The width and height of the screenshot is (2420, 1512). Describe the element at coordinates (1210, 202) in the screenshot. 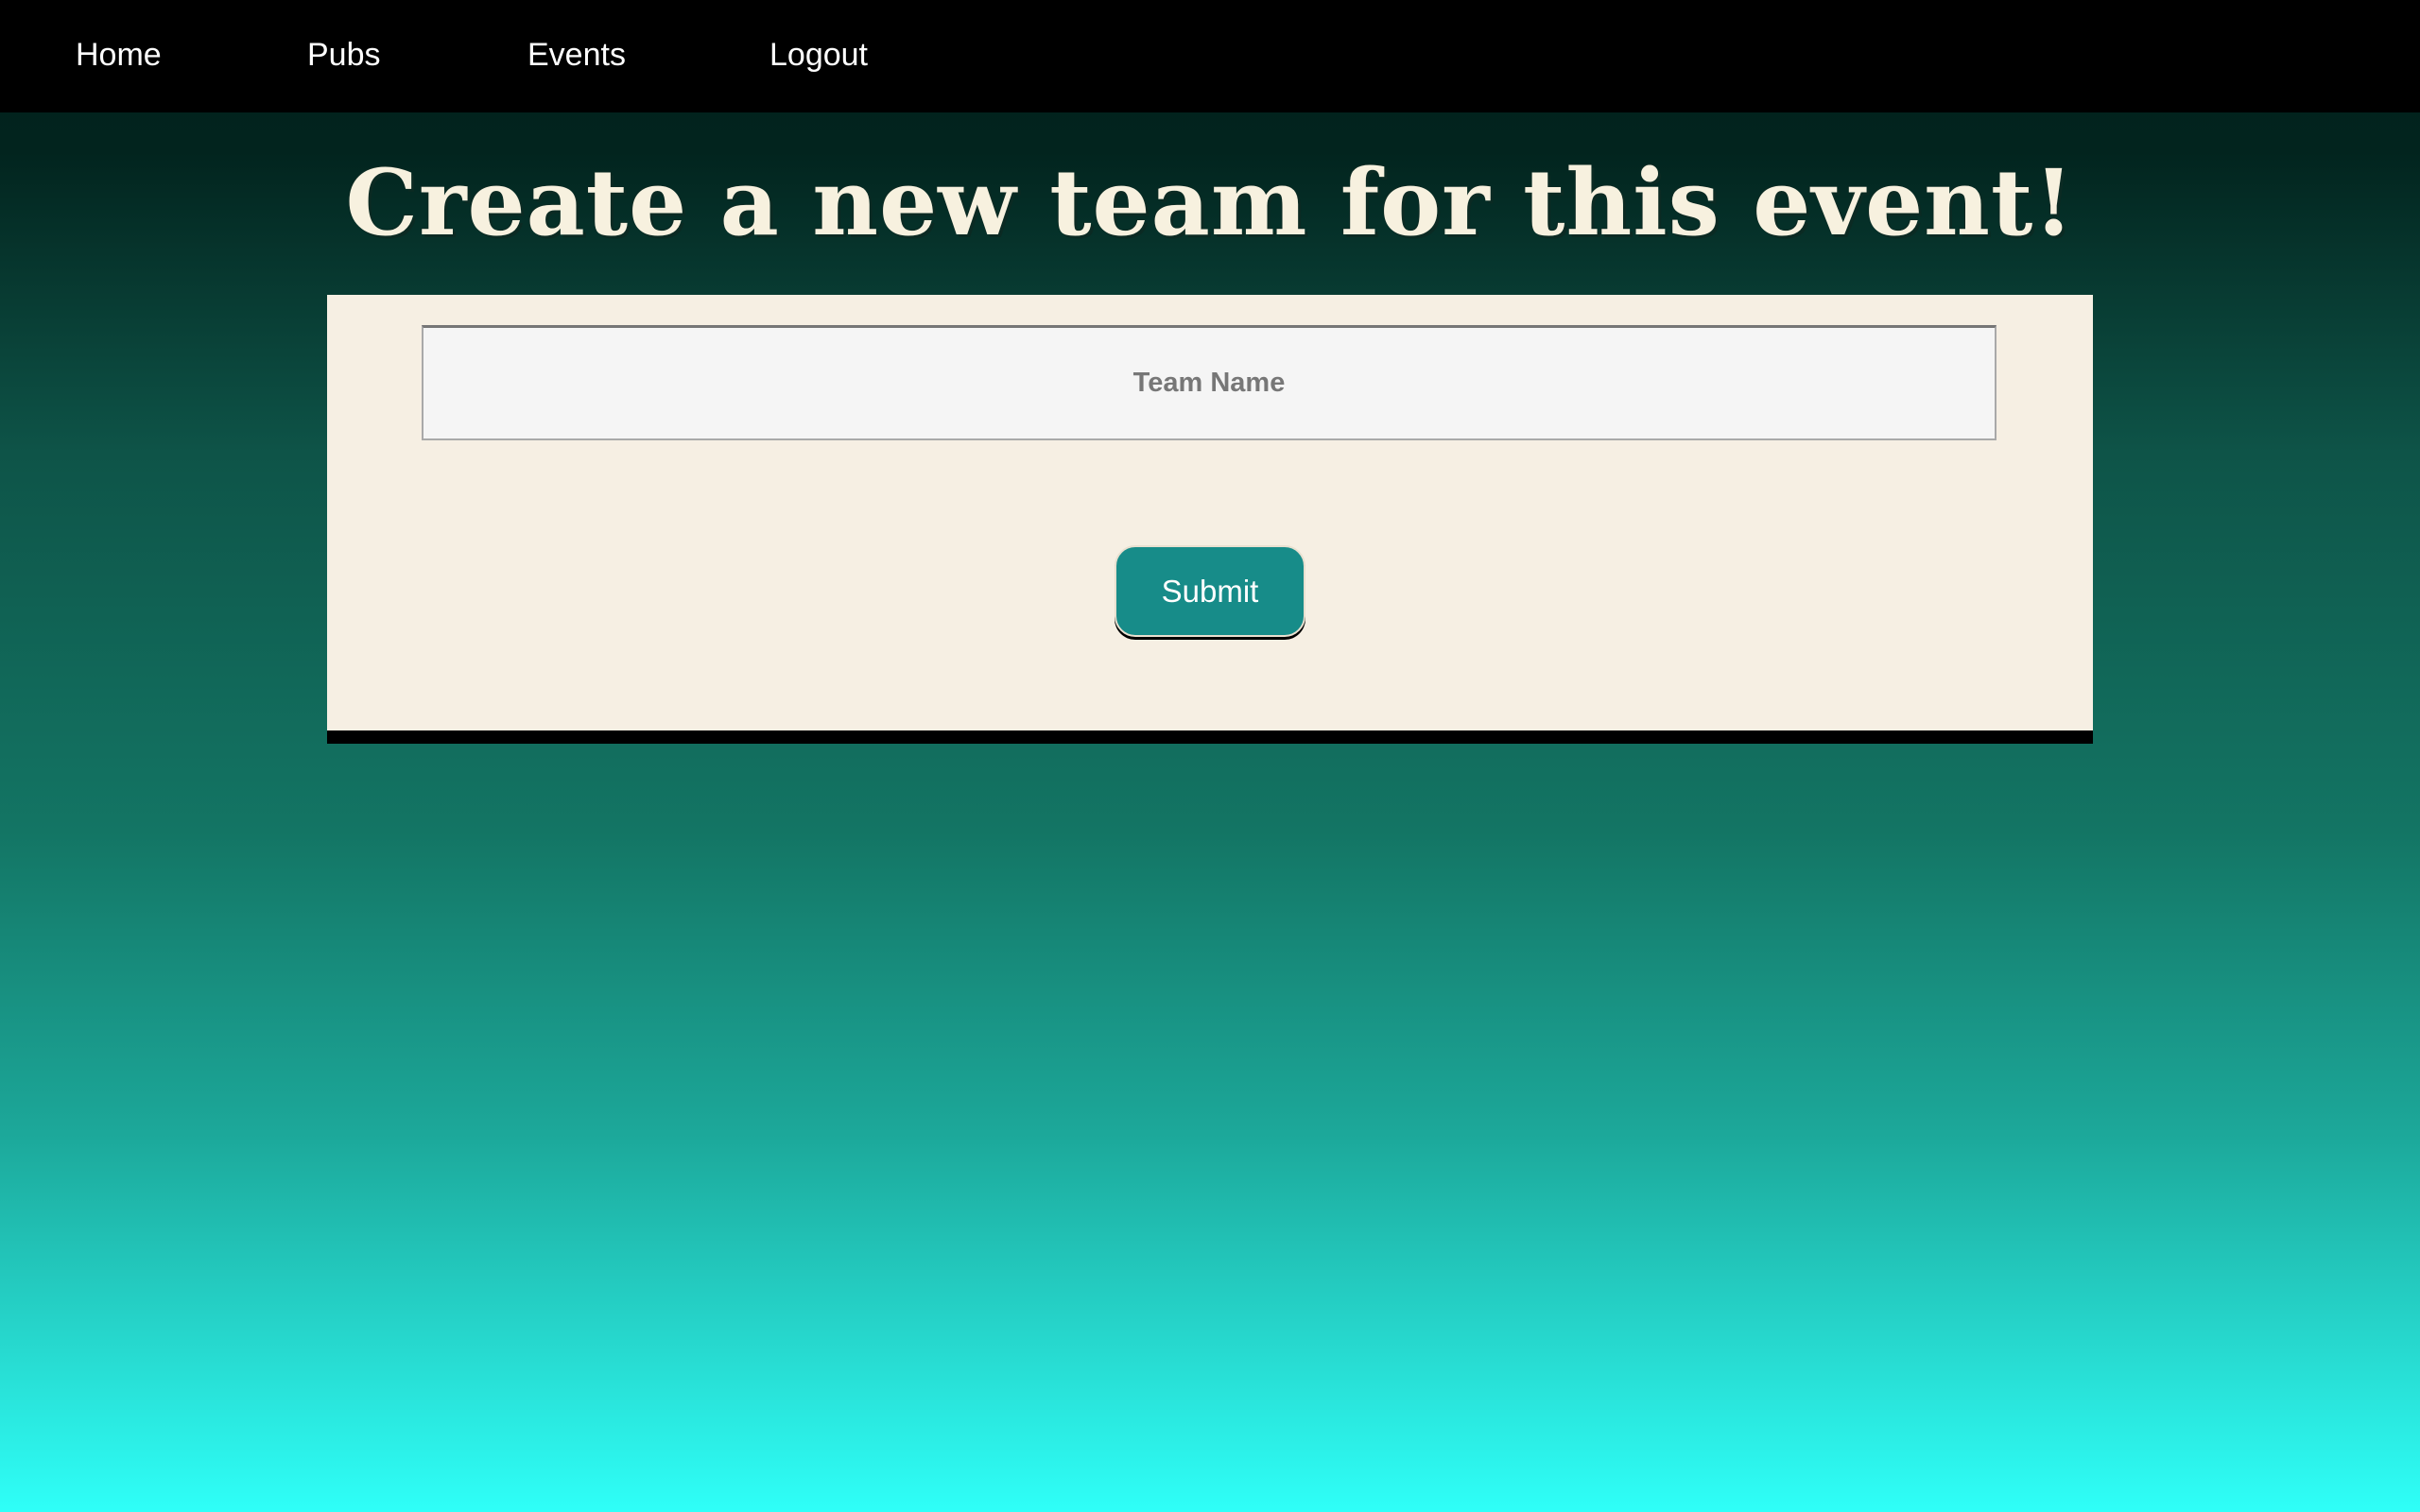

I see `page-title: Create a new team for this event!` at that location.